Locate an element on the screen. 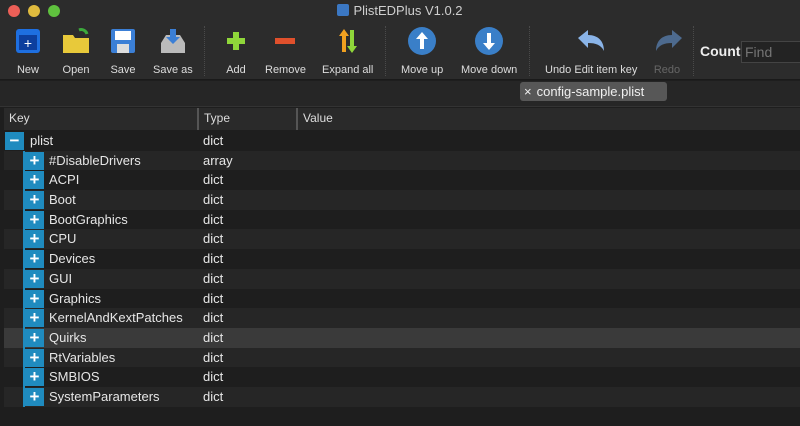 This screenshot has width=800, height=426. save-button: Save is located at coordinates (123, 51).